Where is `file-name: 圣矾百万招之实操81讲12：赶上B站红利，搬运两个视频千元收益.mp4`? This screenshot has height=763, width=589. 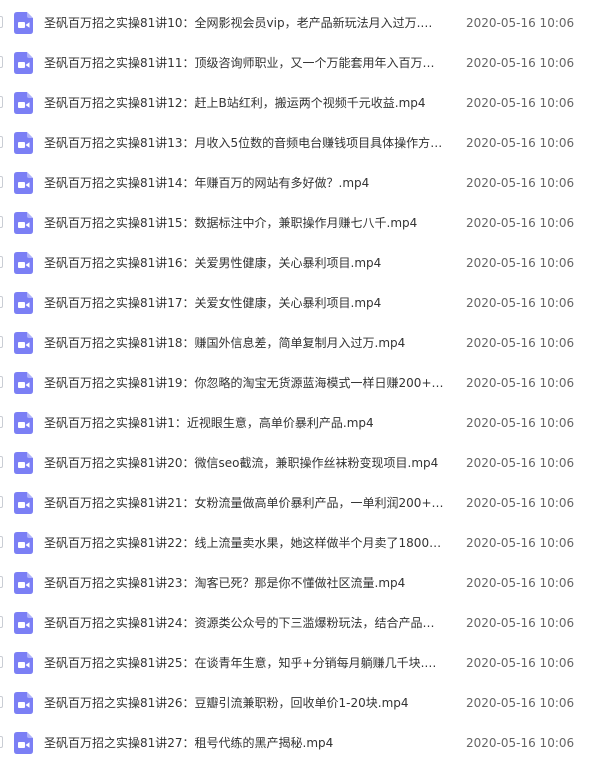 file-name: 圣矾百万招之实操81讲12：赶上B站红利，搬运两个视频千元收益.mp4 is located at coordinates (244, 103).